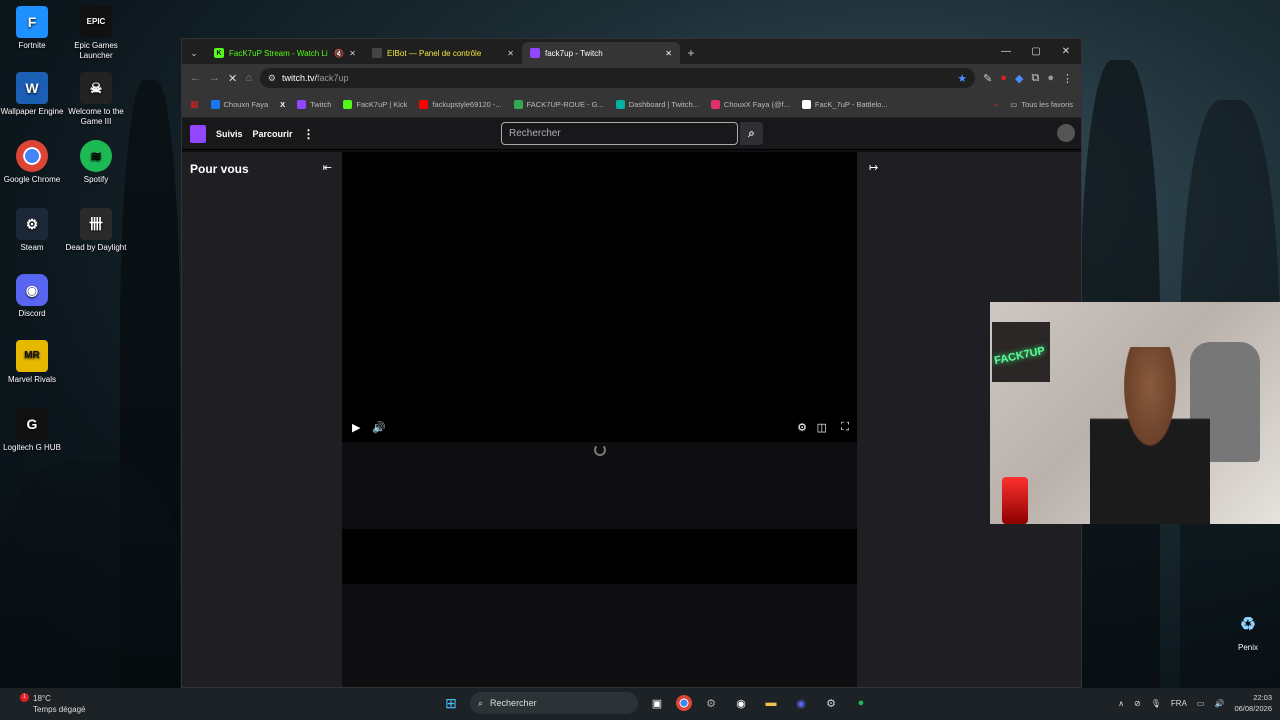 This screenshot has width=1280, height=720. What do you see at coordinates (309, 134) in the screenshot?
I see `more-menu-icon: ⋮` at bounding box center [309, 134].